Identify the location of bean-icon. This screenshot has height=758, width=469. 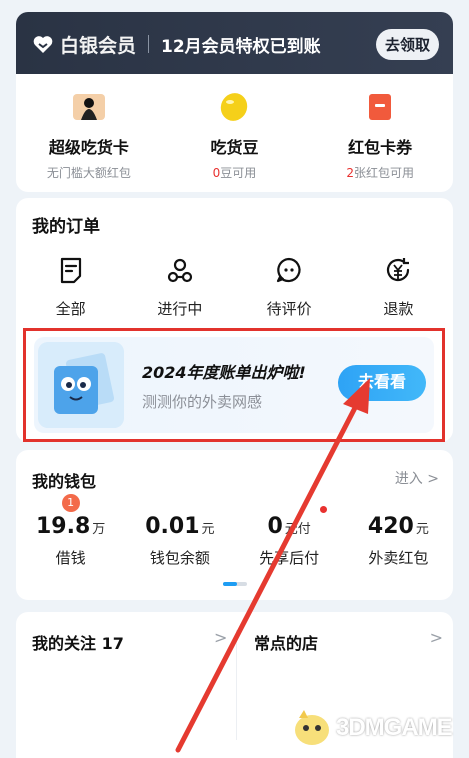
(234, 107).